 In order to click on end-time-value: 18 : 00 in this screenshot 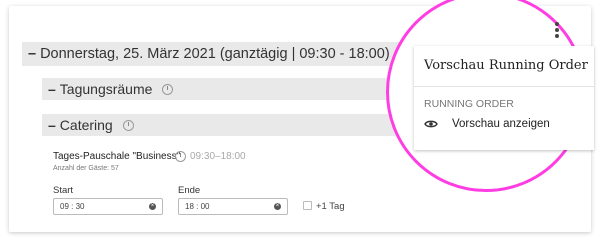, I will do `click(197, 206)`.